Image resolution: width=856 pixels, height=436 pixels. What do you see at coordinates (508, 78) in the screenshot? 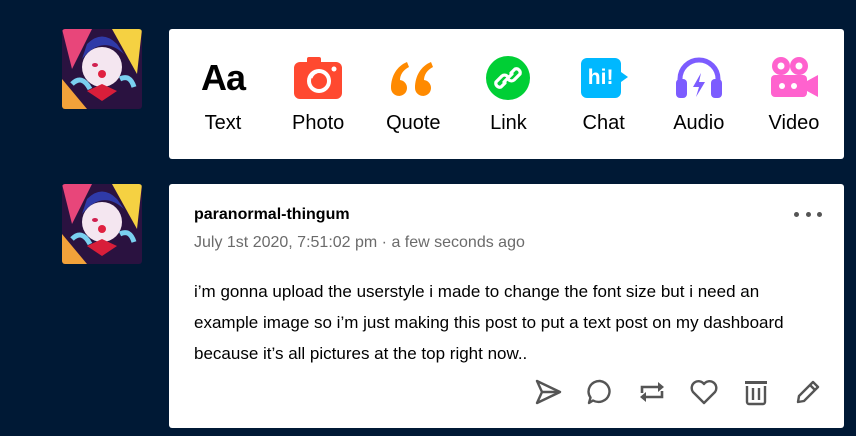
I see `link-icon` at bounding box center [508, 78].